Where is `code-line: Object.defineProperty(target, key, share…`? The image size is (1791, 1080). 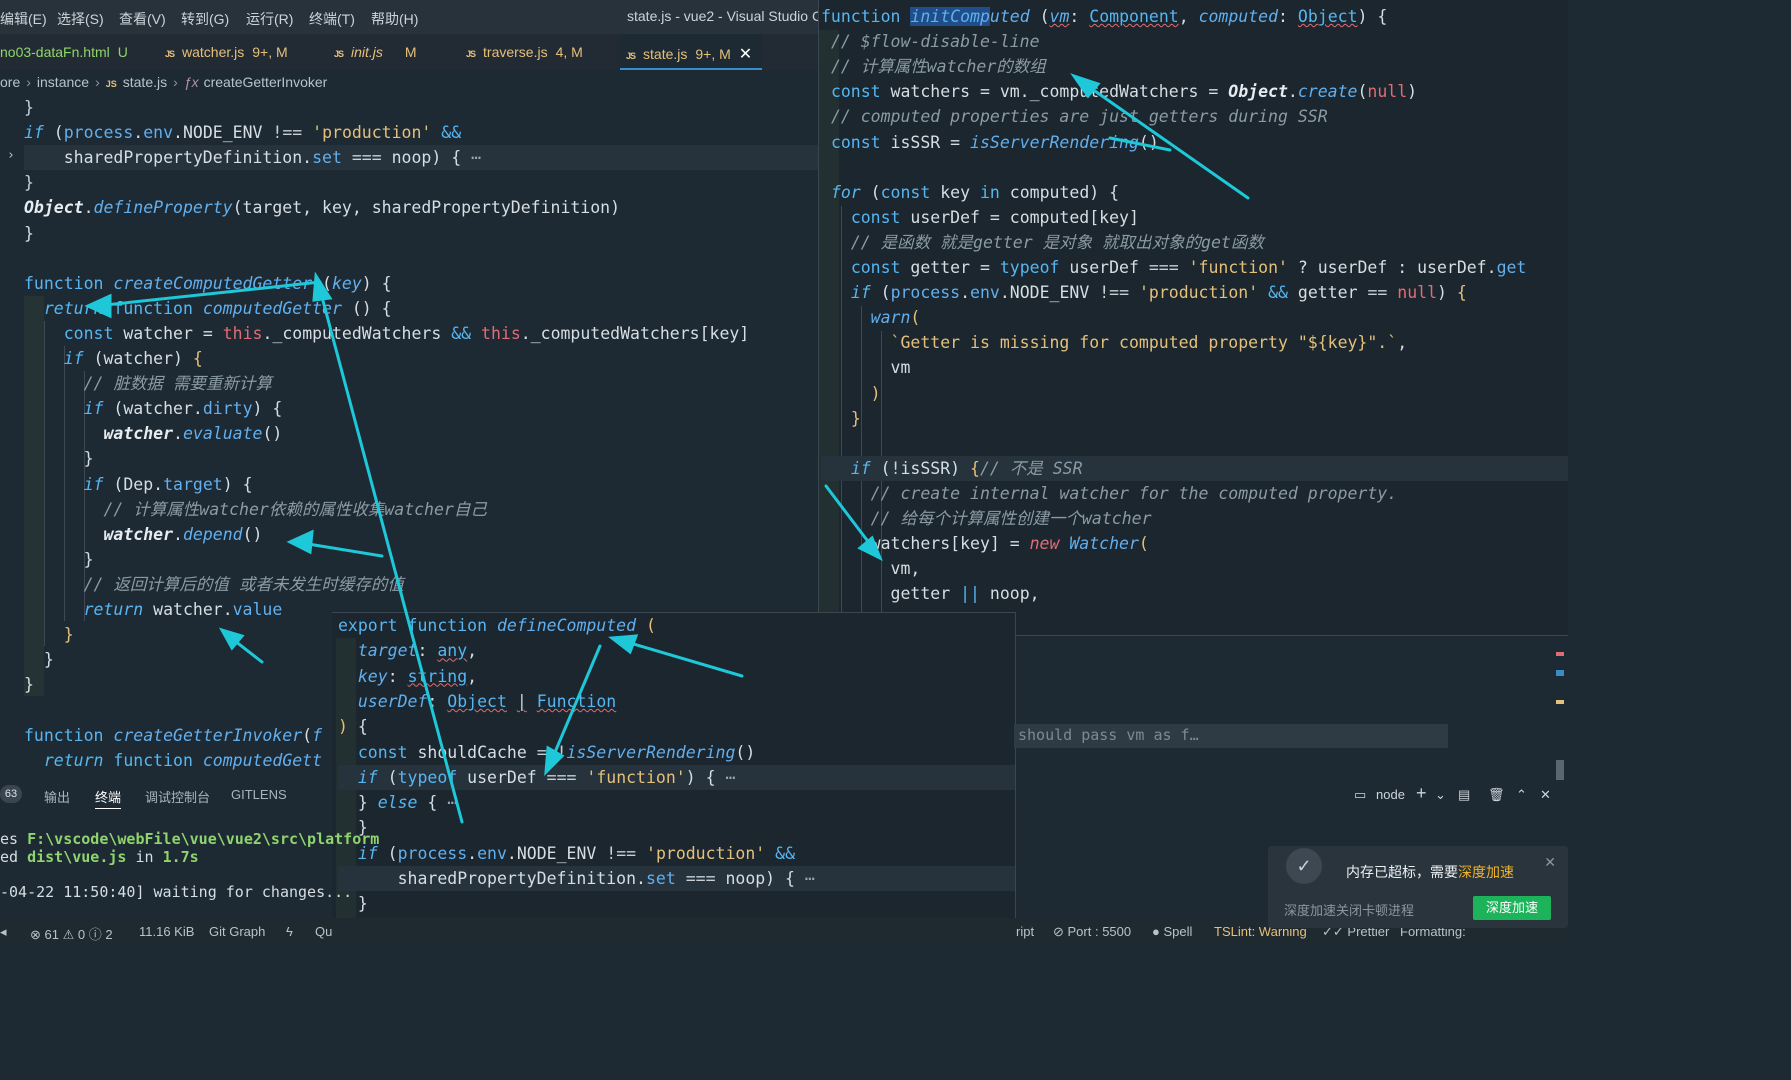
code-line: Object.defineProperty(target, key, share… is located at coordinates (322, 208).